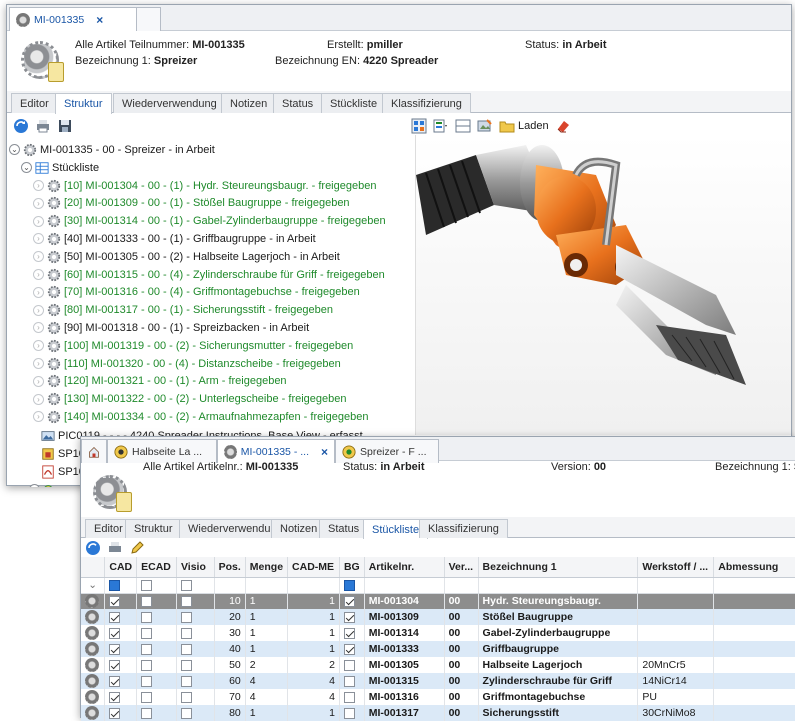 The width and height of the screenshot is (795, 721). Describe the element at coordinates (94, 451) in the screenshot. I see `home-tab` at that location.